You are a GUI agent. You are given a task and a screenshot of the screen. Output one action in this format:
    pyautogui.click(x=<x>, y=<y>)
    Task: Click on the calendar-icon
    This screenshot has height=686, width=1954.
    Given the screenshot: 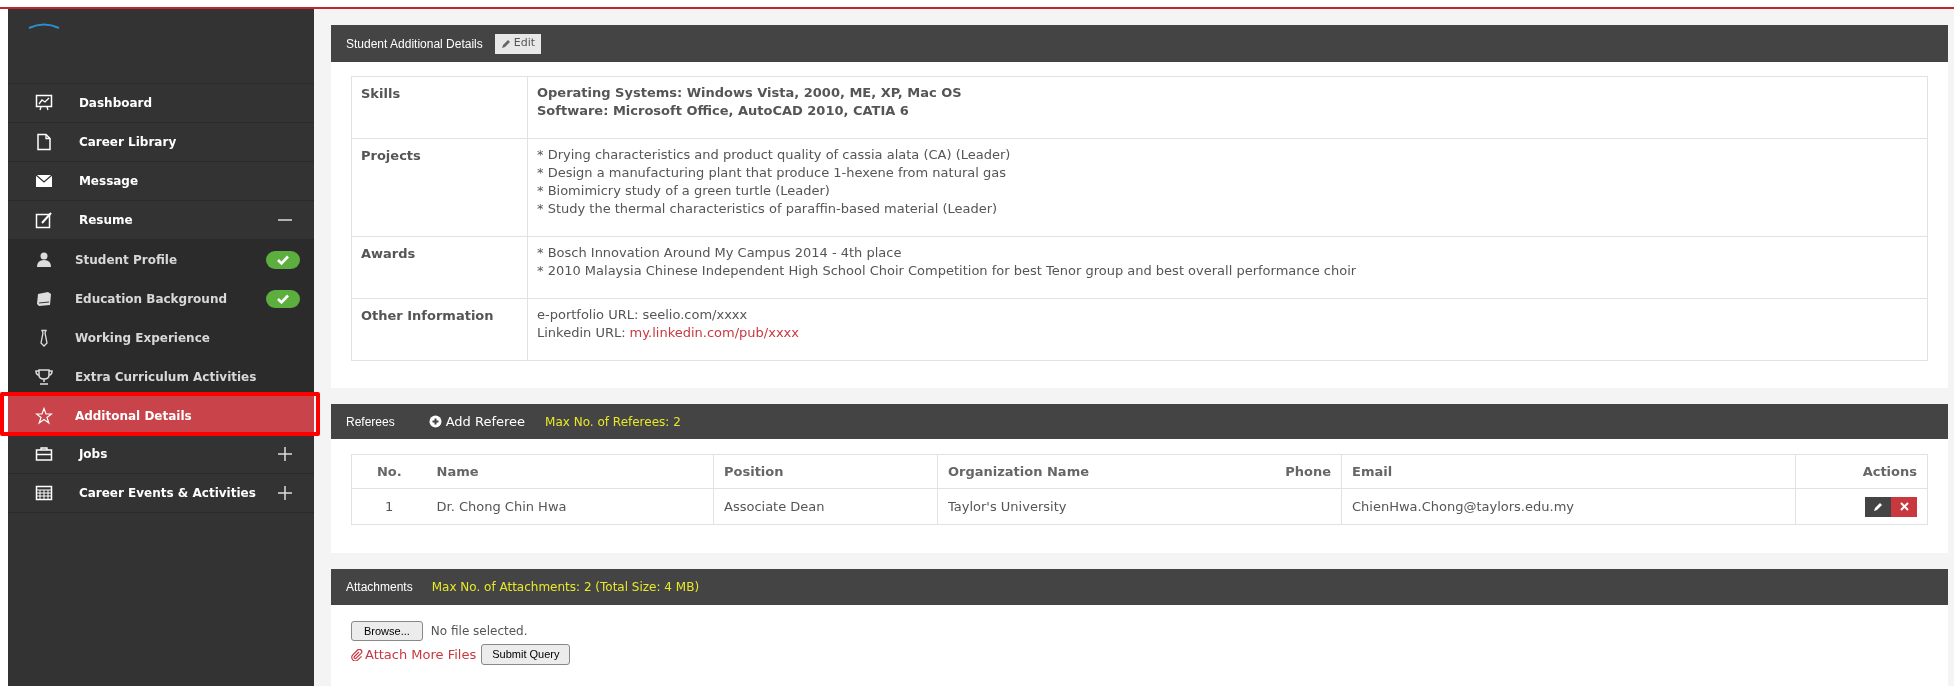 What is the action you would take?
    pyautogui.click(x=43, y=493)
    